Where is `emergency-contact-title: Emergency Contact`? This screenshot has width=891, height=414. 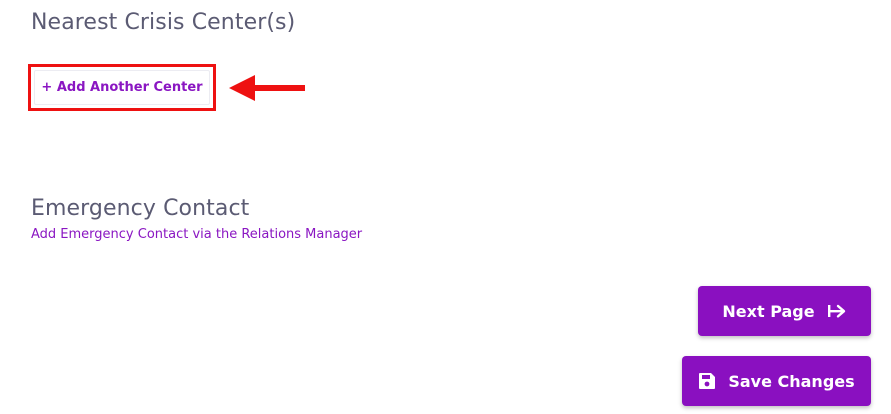
emergency-contact-title: Emergency Contact is located at coordinates (140, 208).